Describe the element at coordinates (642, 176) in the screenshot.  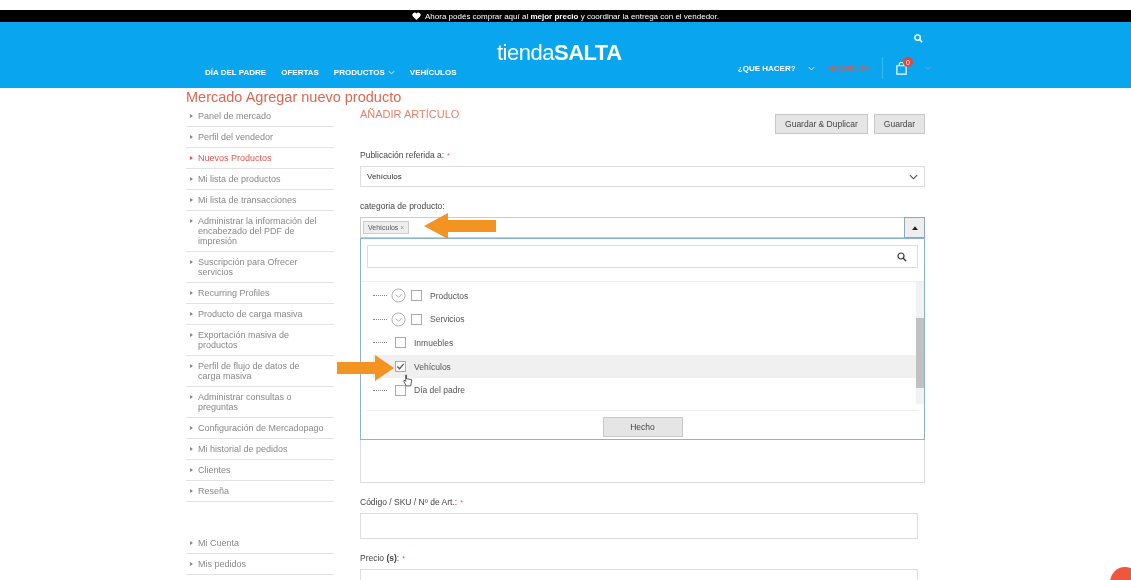
I see `publication-select: Vehículos` at that location.